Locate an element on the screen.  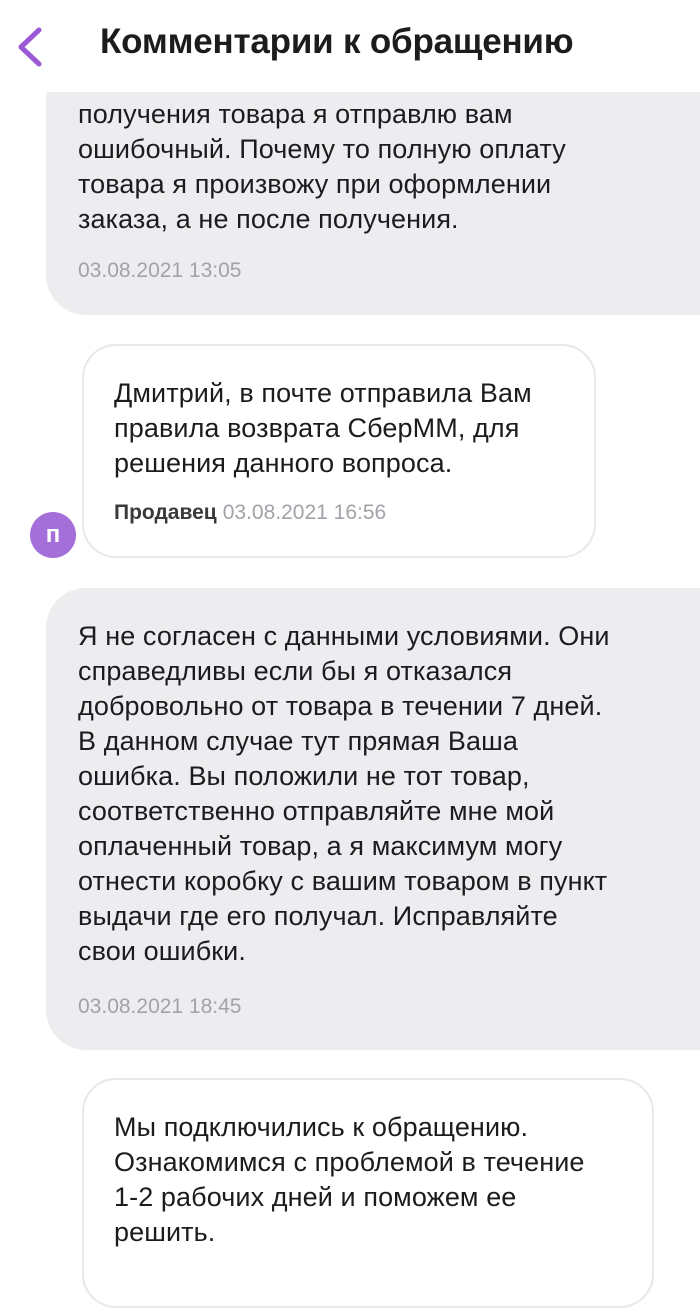
message-timestamp: 03.08.2021 16:56 is located at coordinates (304, 512).